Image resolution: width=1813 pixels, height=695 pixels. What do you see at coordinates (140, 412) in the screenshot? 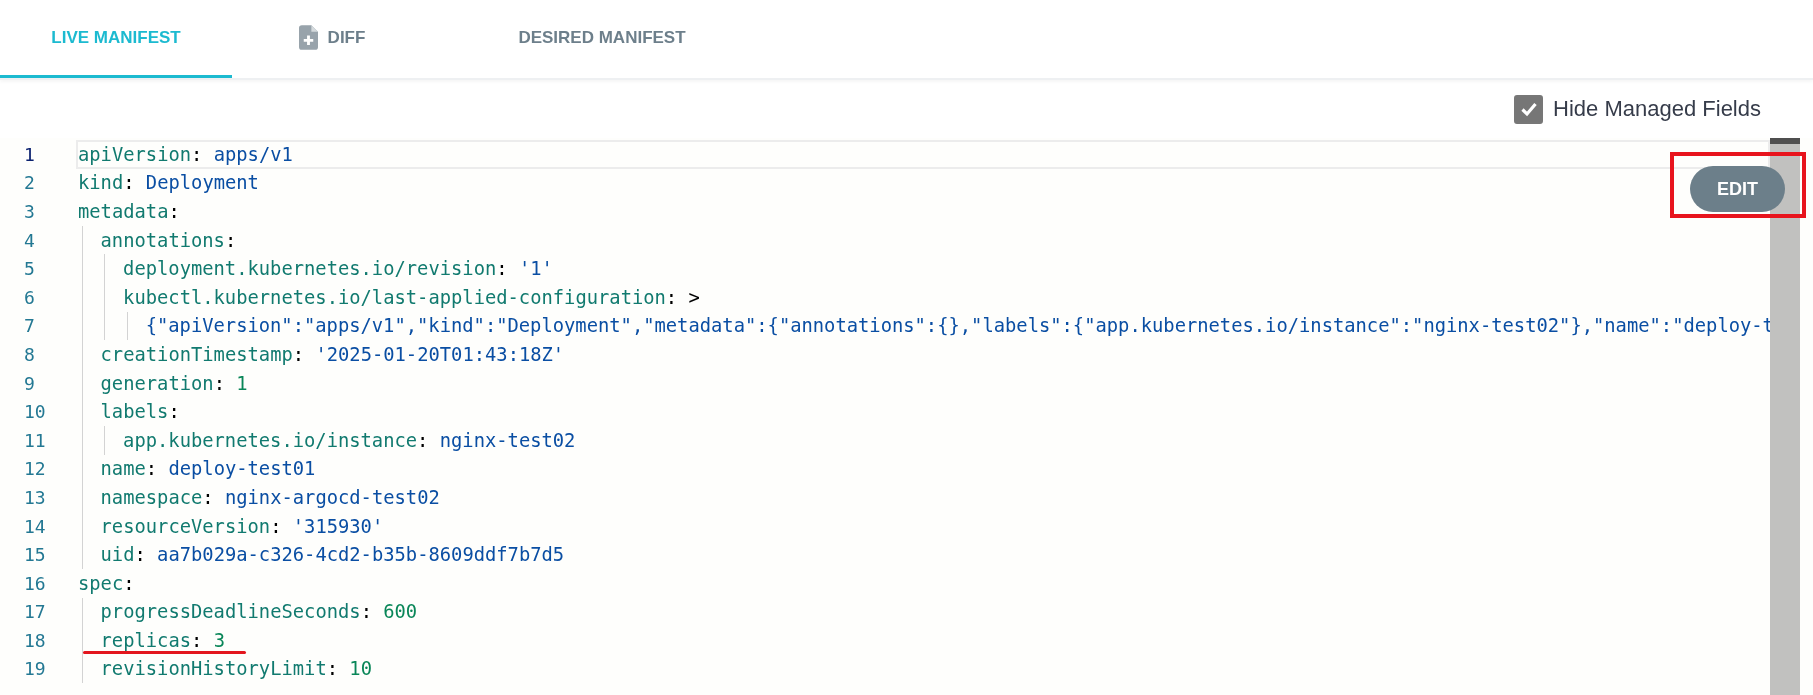
I see `code-line: labels:` at bounding box center [140, 412].